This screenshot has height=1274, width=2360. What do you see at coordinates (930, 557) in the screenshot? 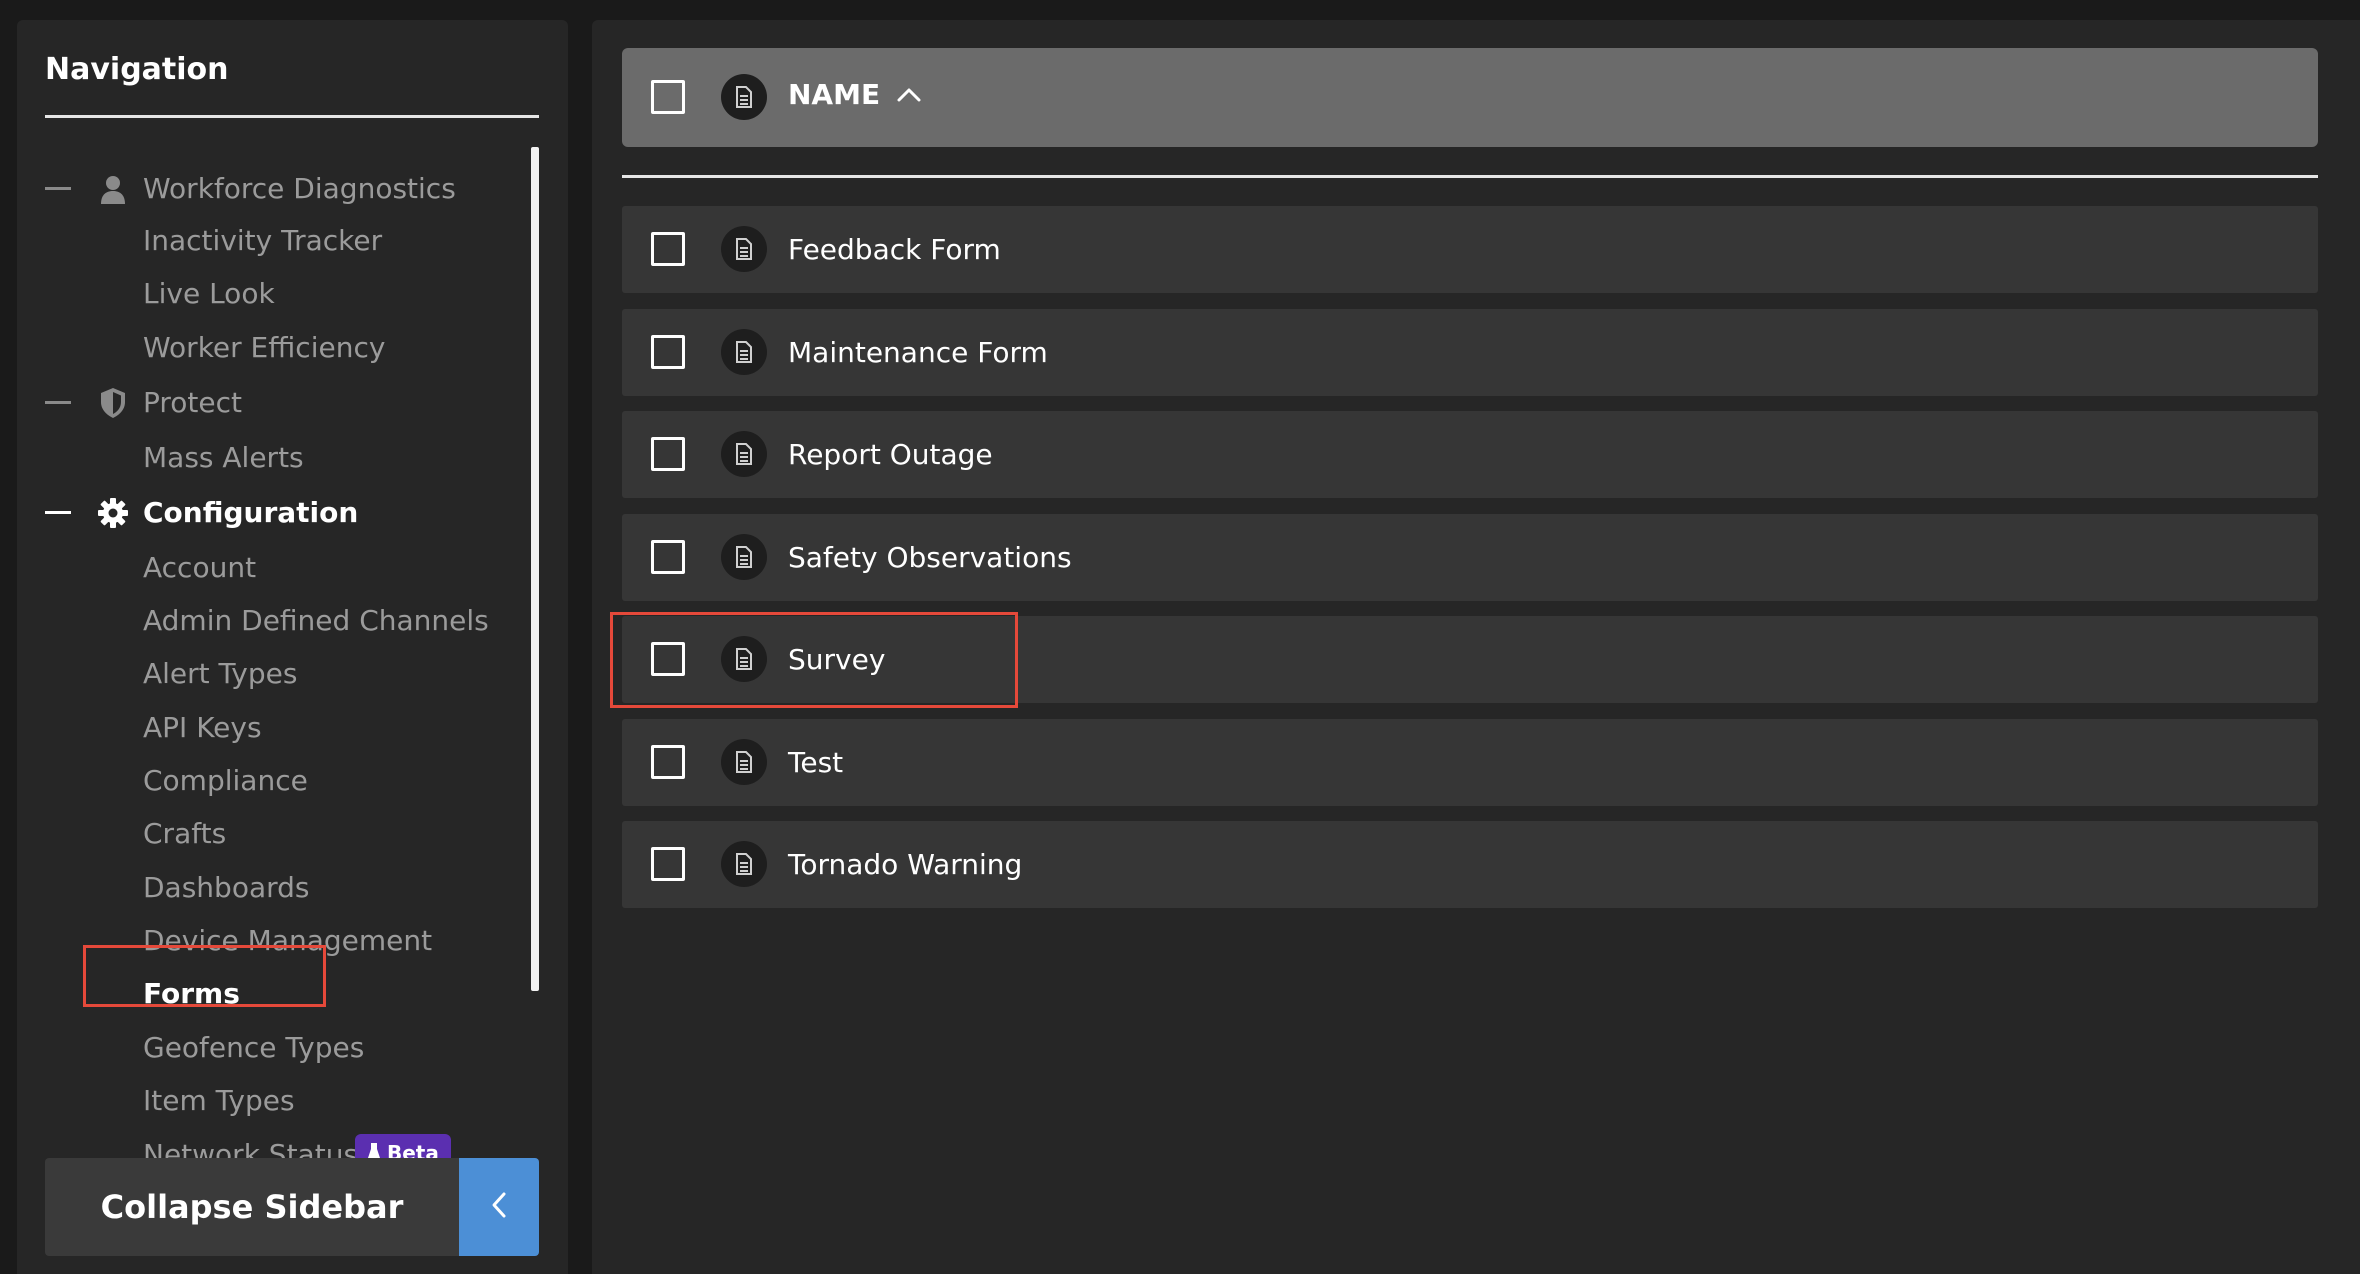
I see `form-name: Safety Observations` at bounding box center [930, 557].